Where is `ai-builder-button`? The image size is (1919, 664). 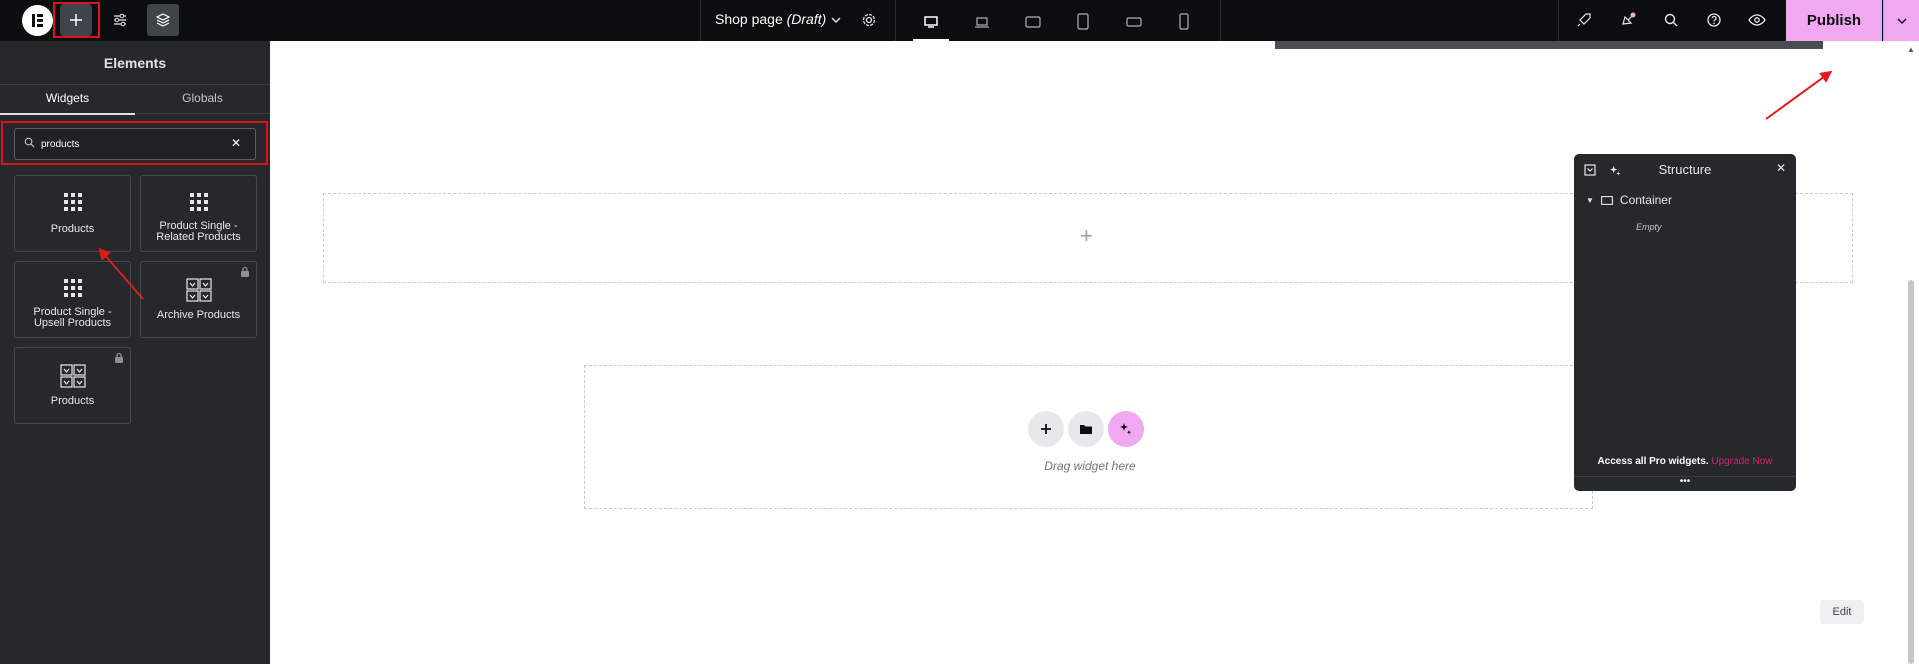
ai-builder-button is located at coordinates (1126, 429).